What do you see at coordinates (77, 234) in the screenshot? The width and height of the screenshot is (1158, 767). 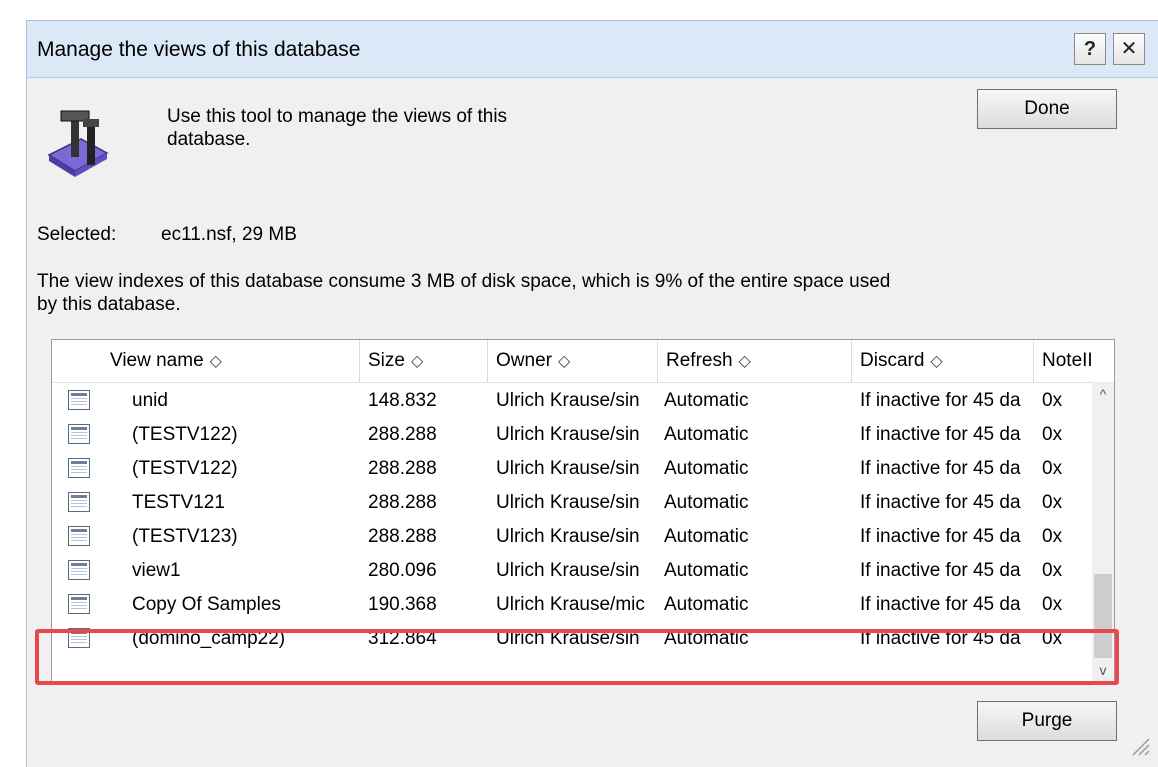 I see `selected-label: Selected:` at bounding box center [77, 234].